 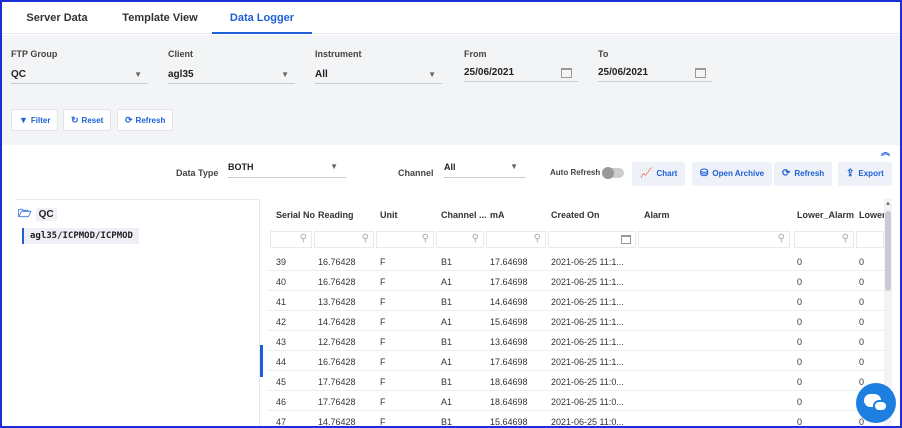 I want to click on client-value: agl35, so click(x=181, y=74).